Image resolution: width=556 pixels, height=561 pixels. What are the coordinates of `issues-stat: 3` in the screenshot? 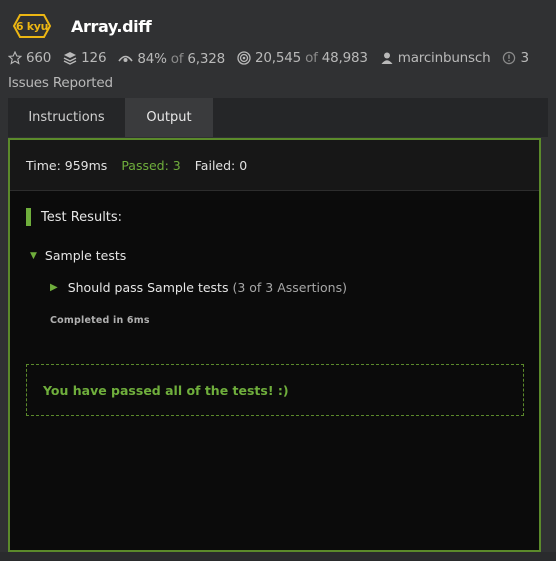 It's located at (515, 58).